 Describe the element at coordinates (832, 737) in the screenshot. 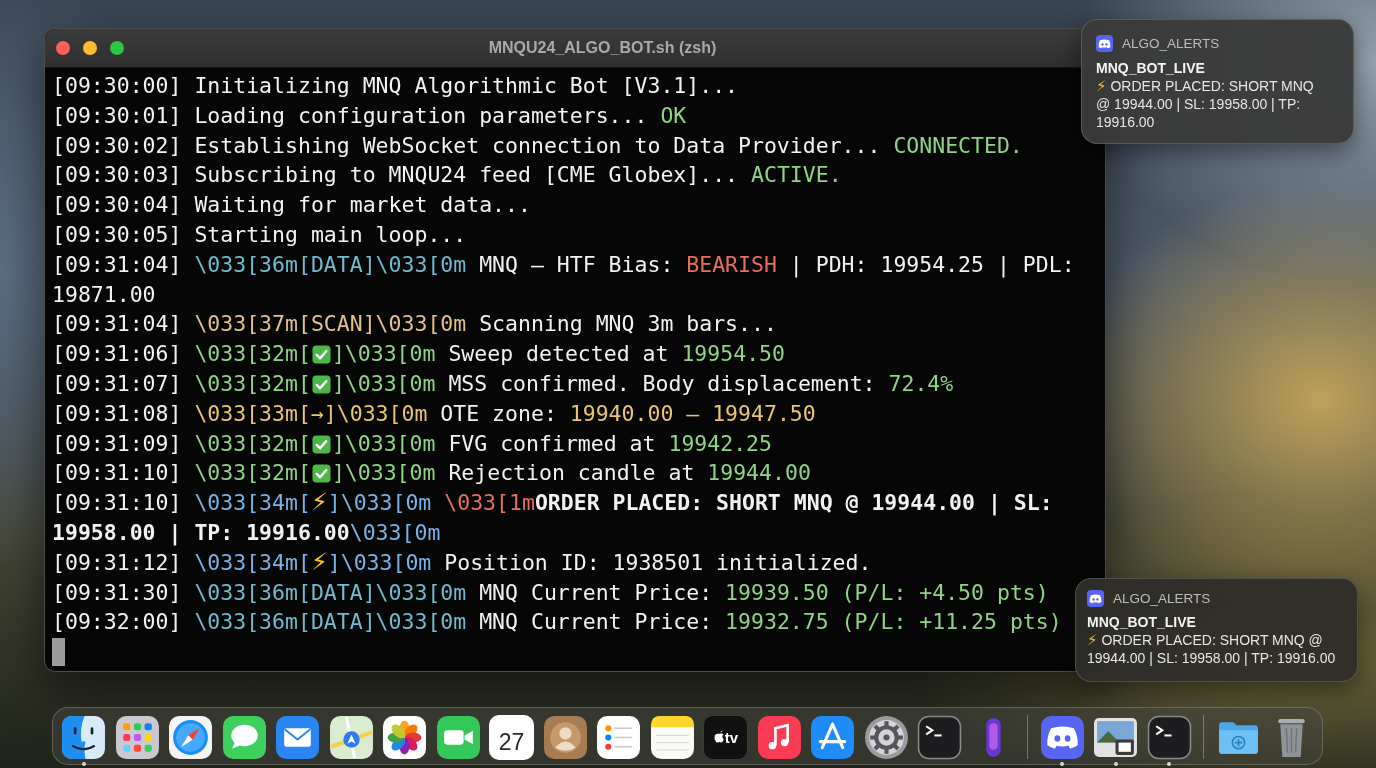

I see `letter-a-icon` at that location.